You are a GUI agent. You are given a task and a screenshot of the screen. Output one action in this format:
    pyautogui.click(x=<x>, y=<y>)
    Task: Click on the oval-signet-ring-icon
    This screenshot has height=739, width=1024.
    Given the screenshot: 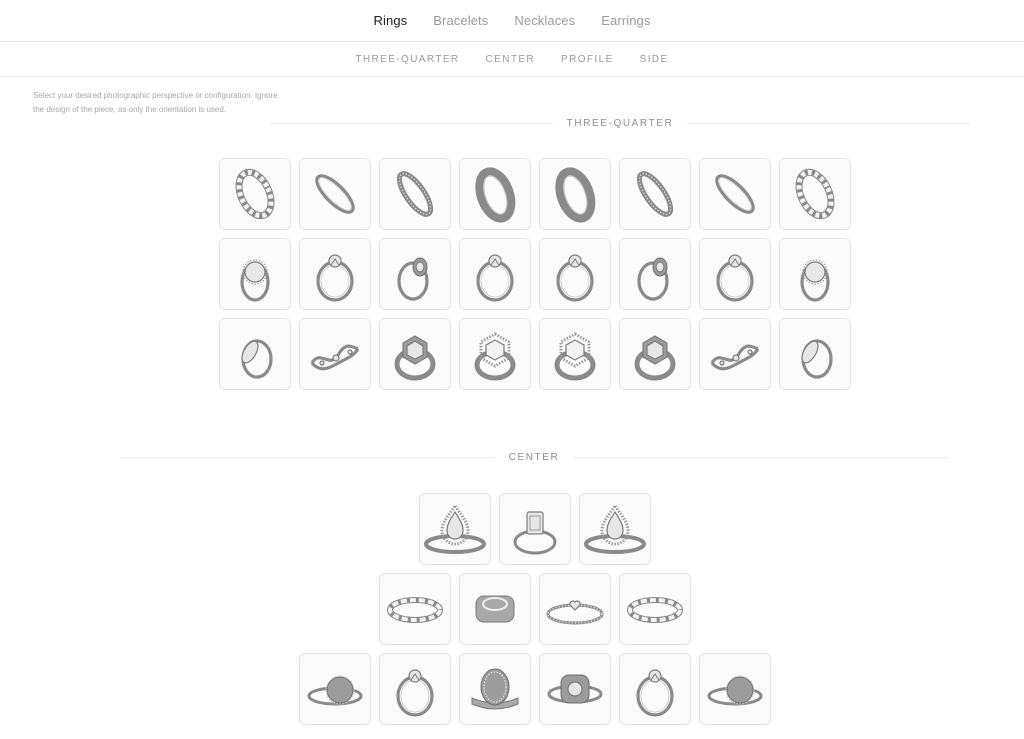 What is the action you would take?
    pyautogui.click(x=495, y=689)
    